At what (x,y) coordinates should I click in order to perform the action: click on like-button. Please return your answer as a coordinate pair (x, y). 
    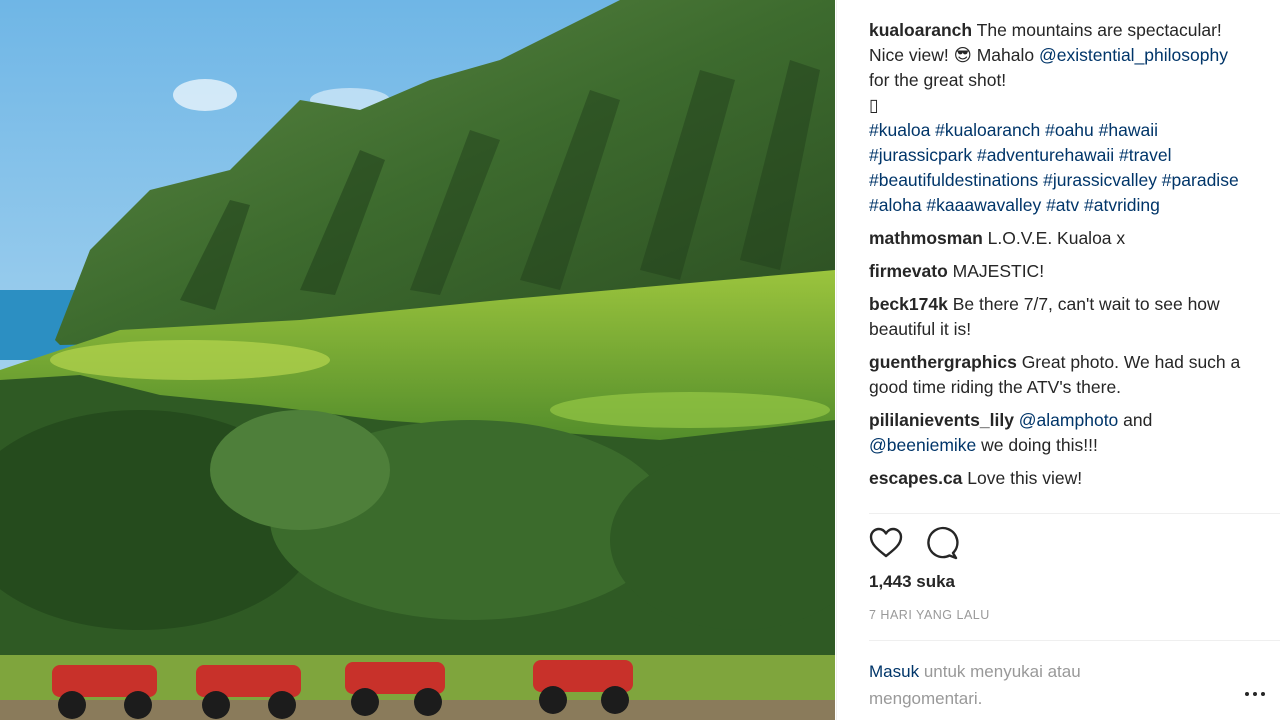
    Looking at the image, I should click on (886, 543).